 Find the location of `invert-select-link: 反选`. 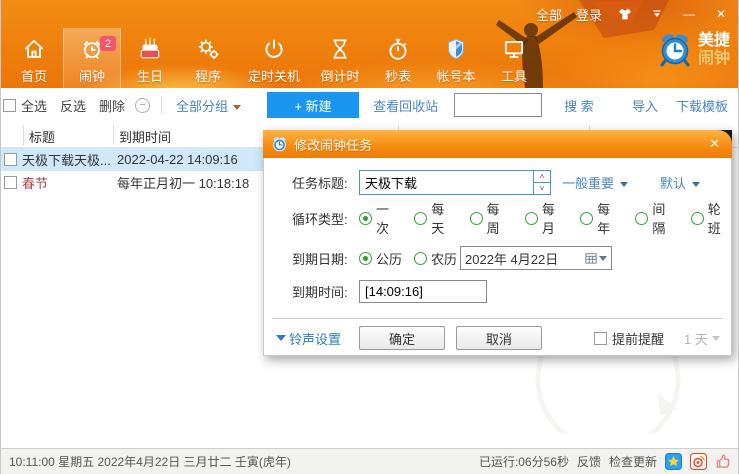

invert-select-link: 反选 is located at coordinates (73, 105).